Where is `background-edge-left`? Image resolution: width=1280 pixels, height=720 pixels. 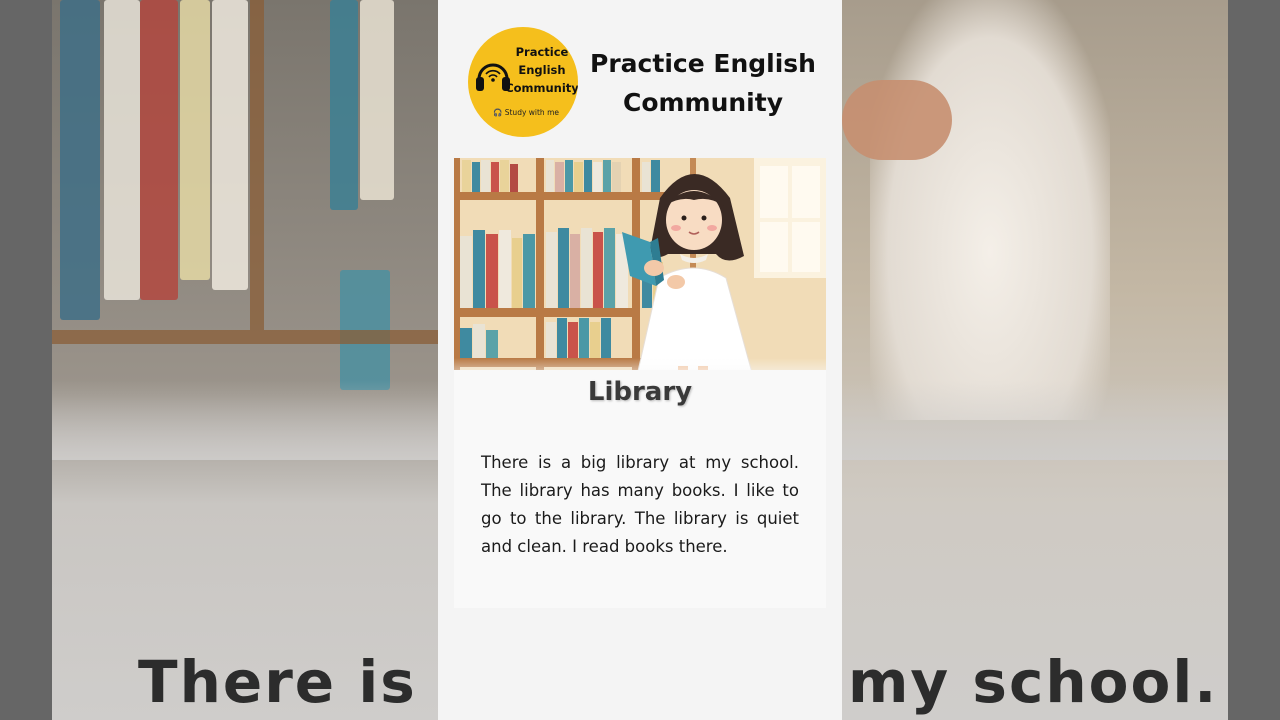
background-edge-left is located at coordinates (26, 360).